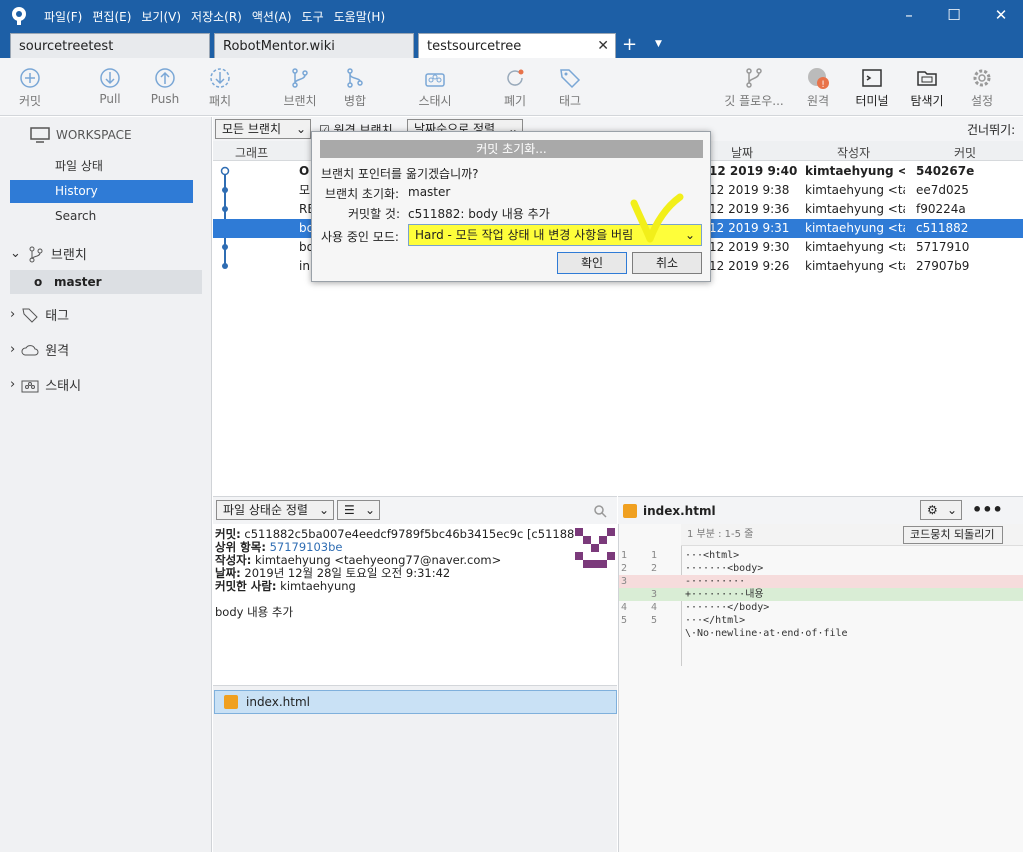  What do you see at coordinates (820, 510) in the screenshot?
I see `diff-header: index.html ⚙ ⌄ •••` at bounding box center [820, 510].